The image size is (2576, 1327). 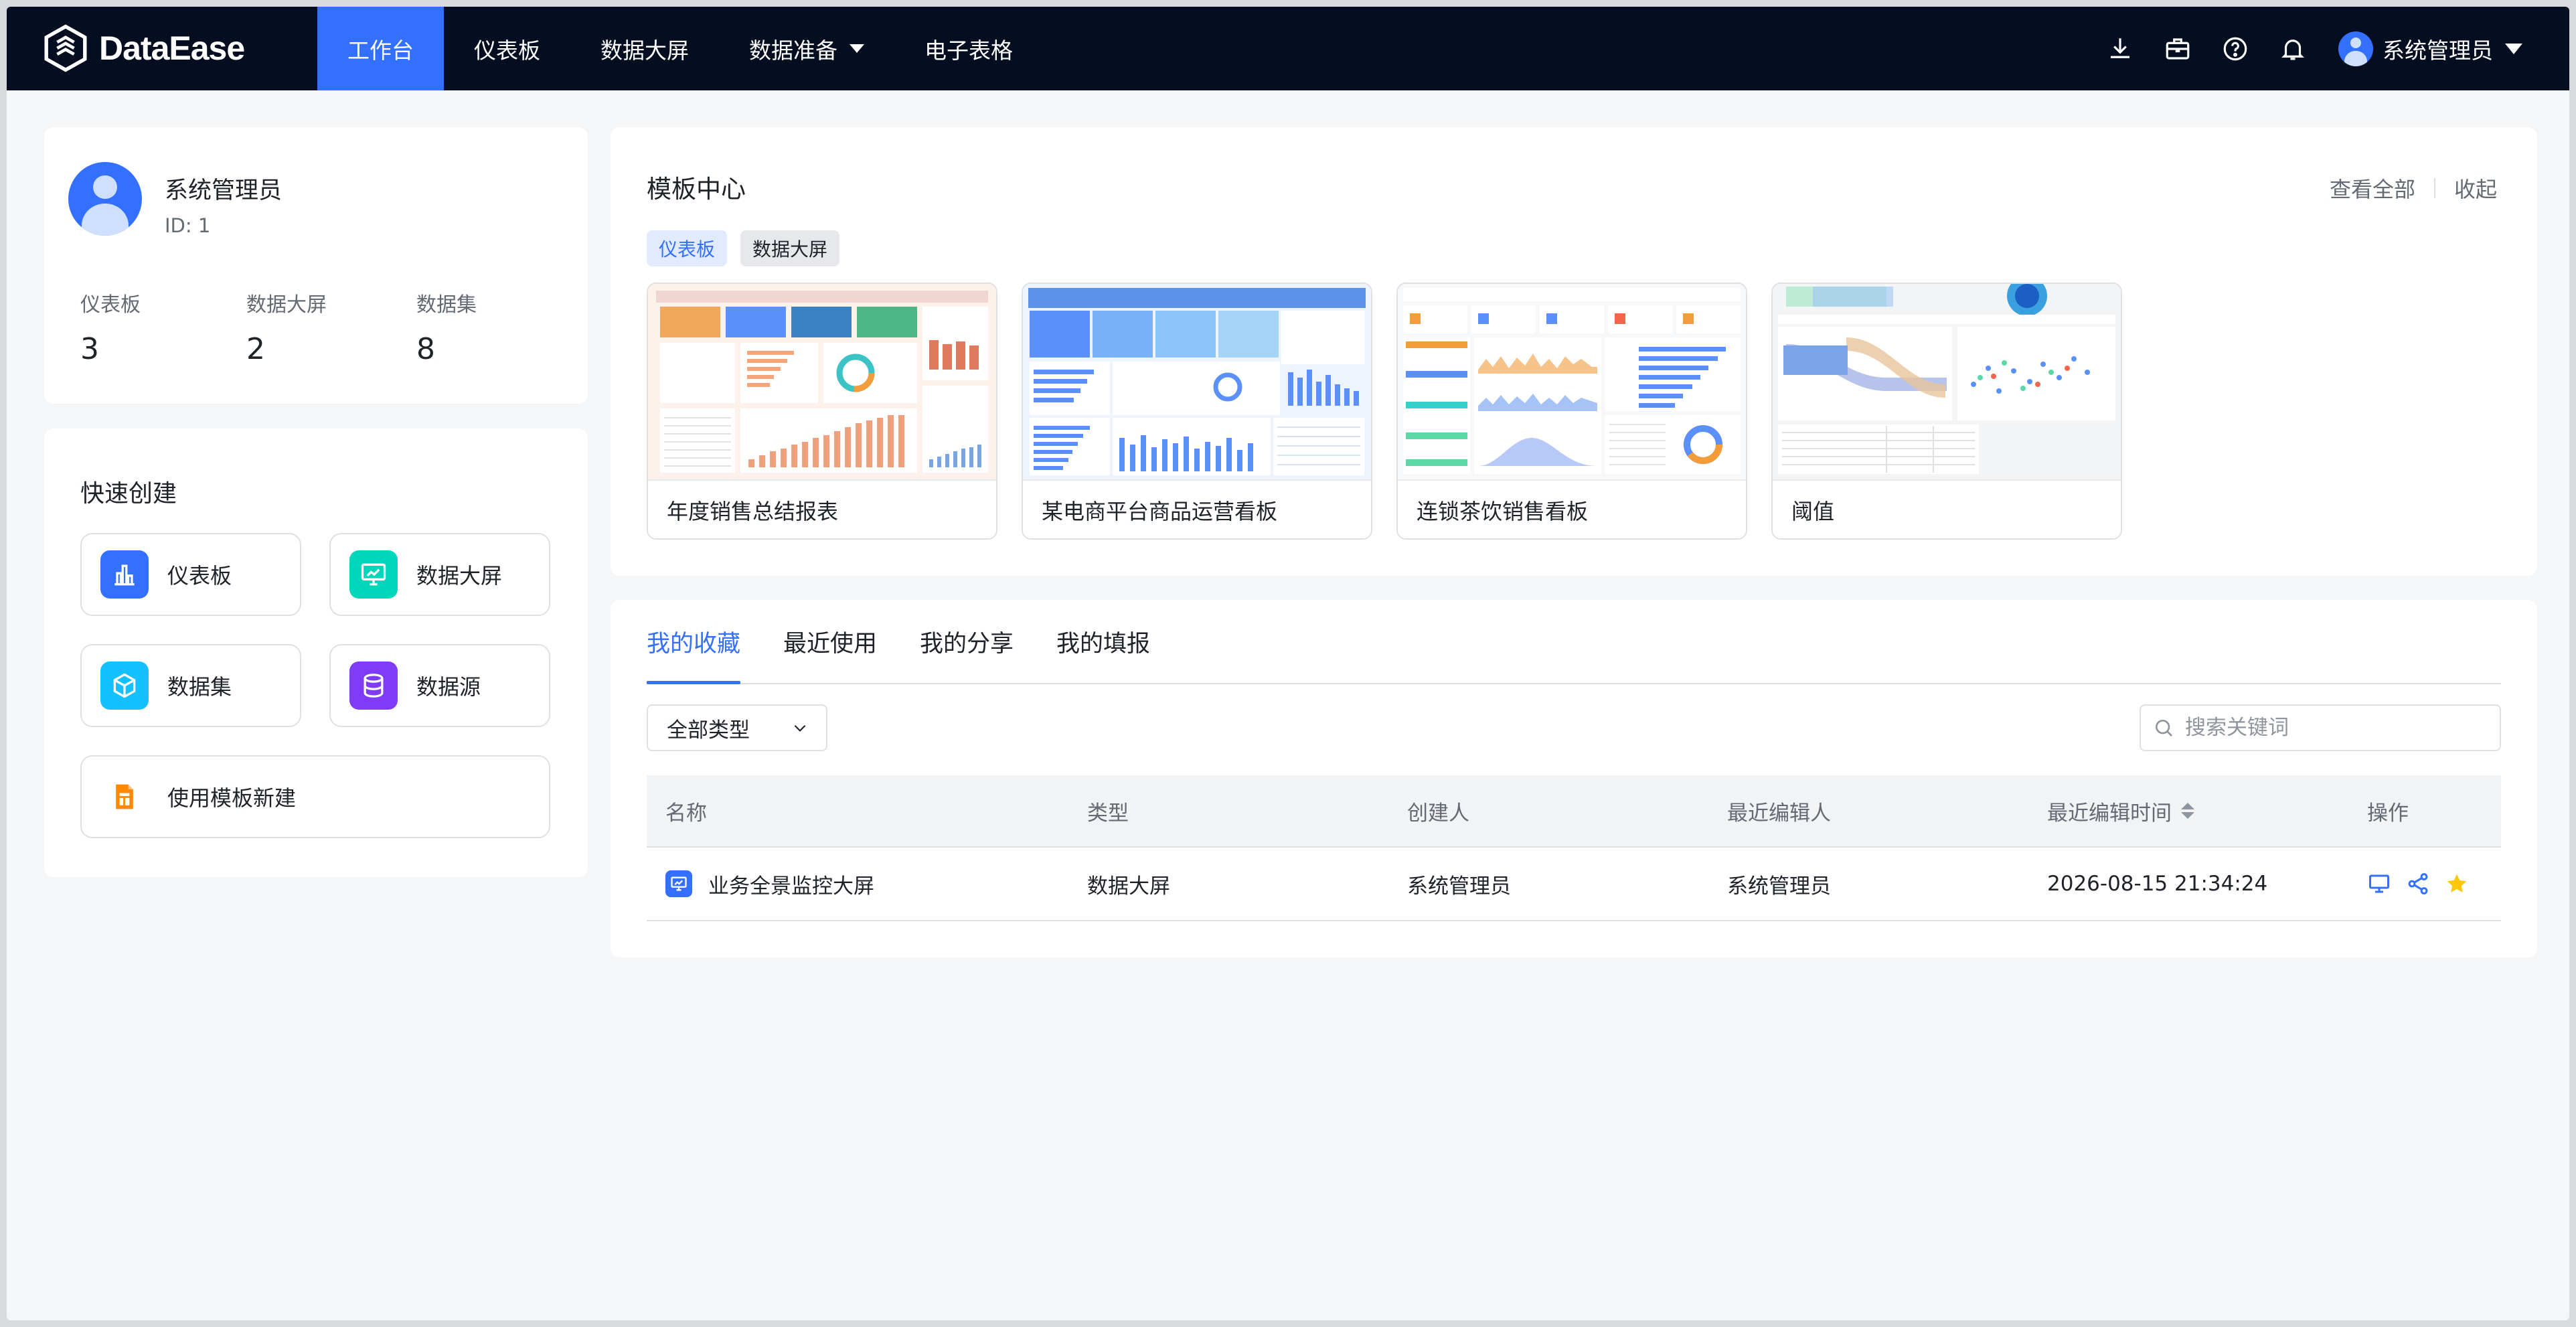 I want to click on stat-label: 数据大屏, so click(x=287, y=305).